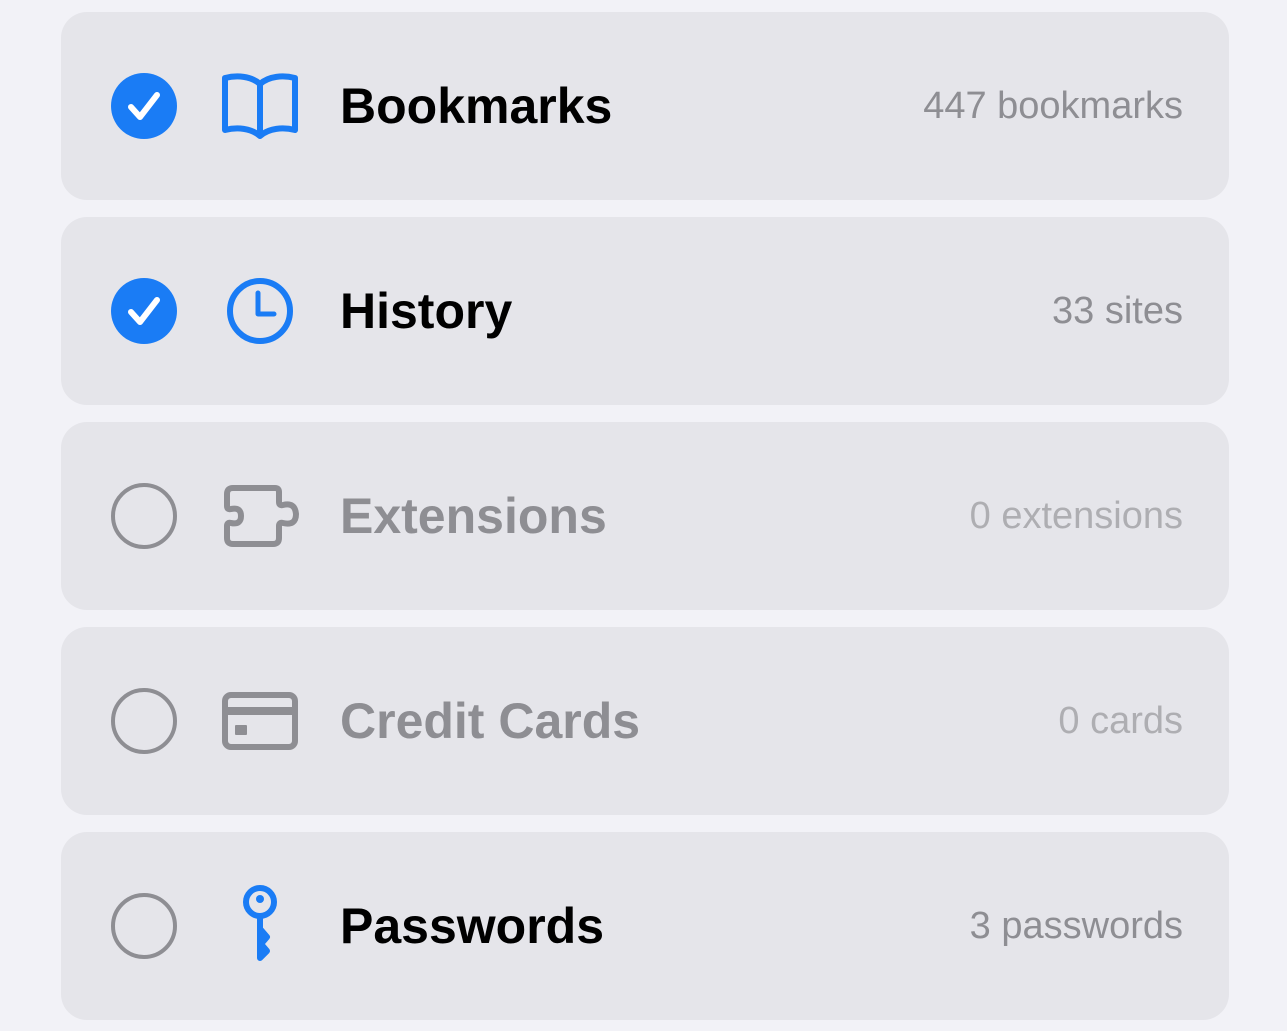 This screenshot has width=1287, height=1031. Describe the element at coordinates (490, 721) in the screenshot. I see `item-label: Credit Cards` at that location.